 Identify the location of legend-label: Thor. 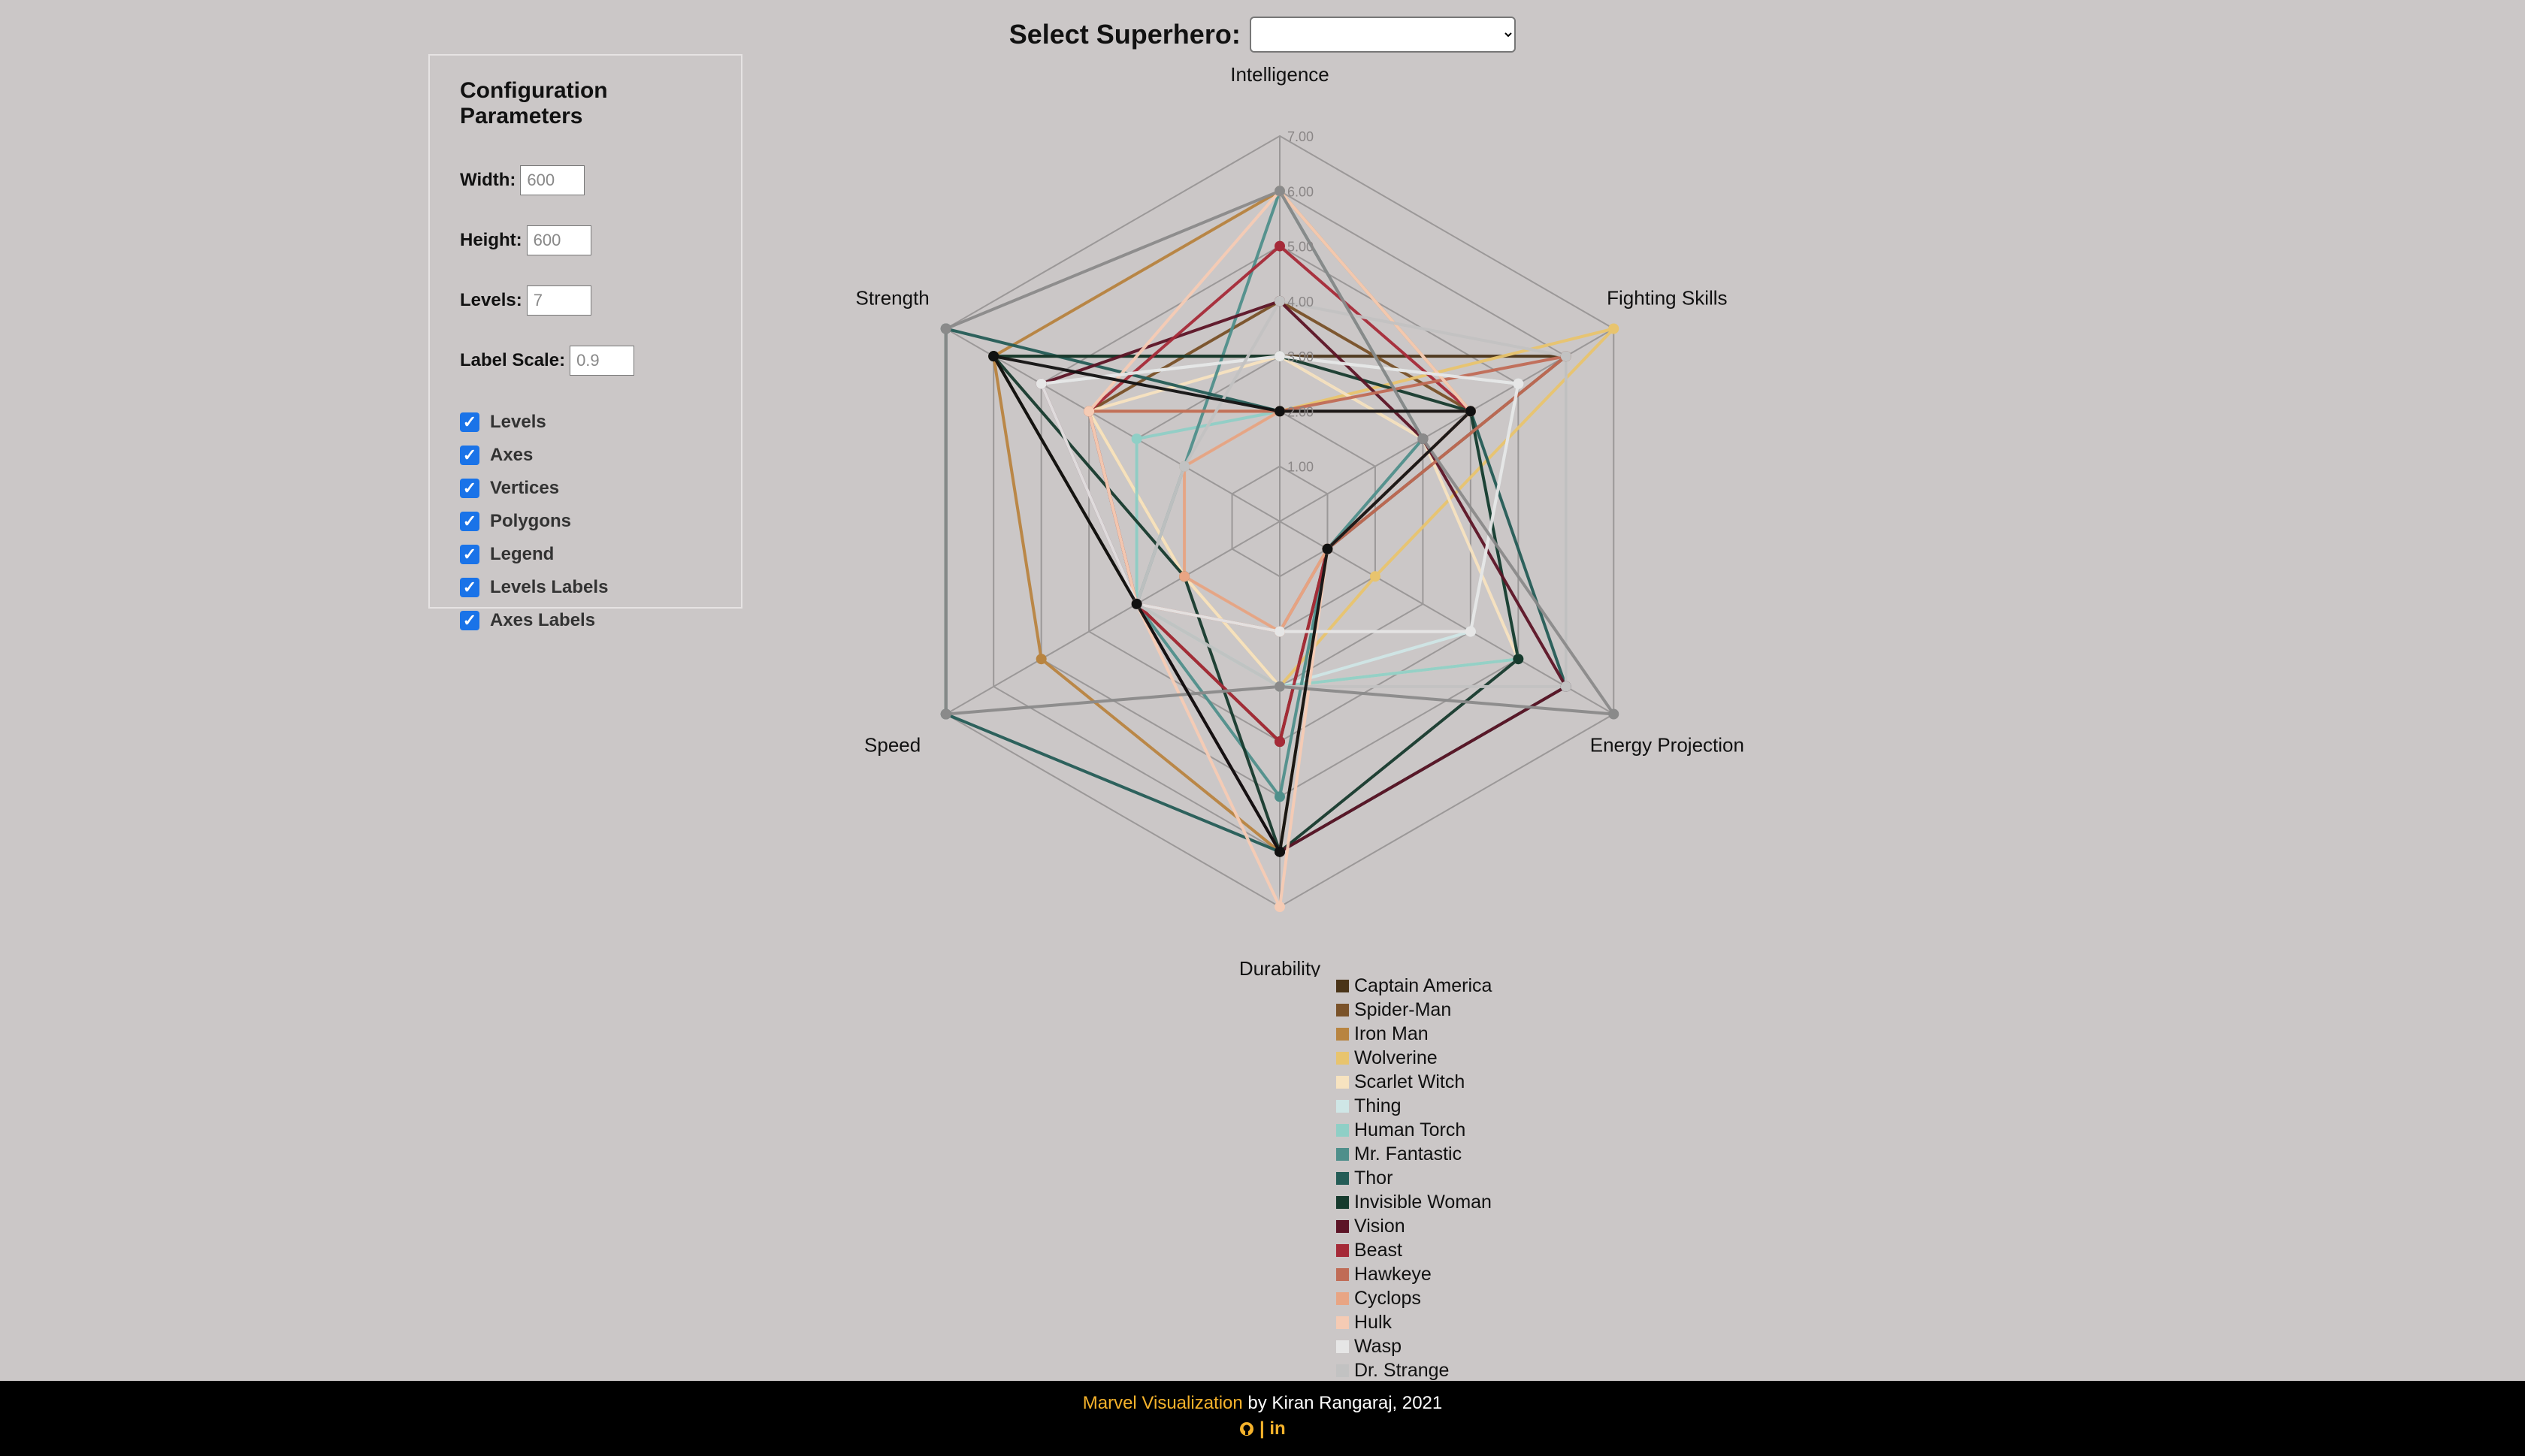
(1373, 1178).